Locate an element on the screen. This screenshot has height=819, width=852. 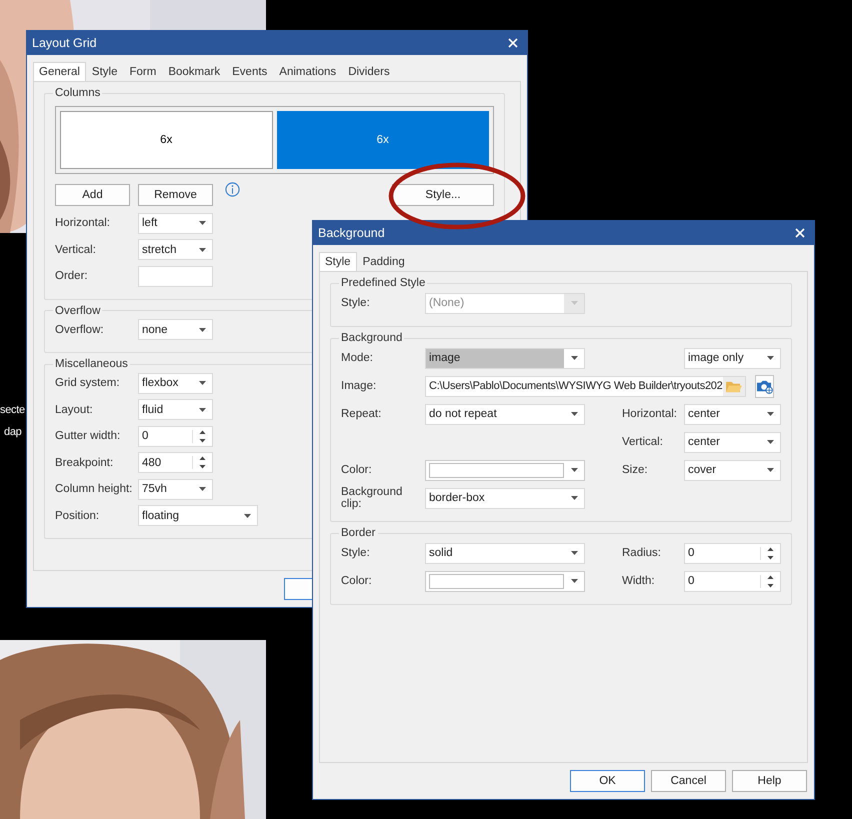
dropdown: image only is located at coordinates (732, 358).